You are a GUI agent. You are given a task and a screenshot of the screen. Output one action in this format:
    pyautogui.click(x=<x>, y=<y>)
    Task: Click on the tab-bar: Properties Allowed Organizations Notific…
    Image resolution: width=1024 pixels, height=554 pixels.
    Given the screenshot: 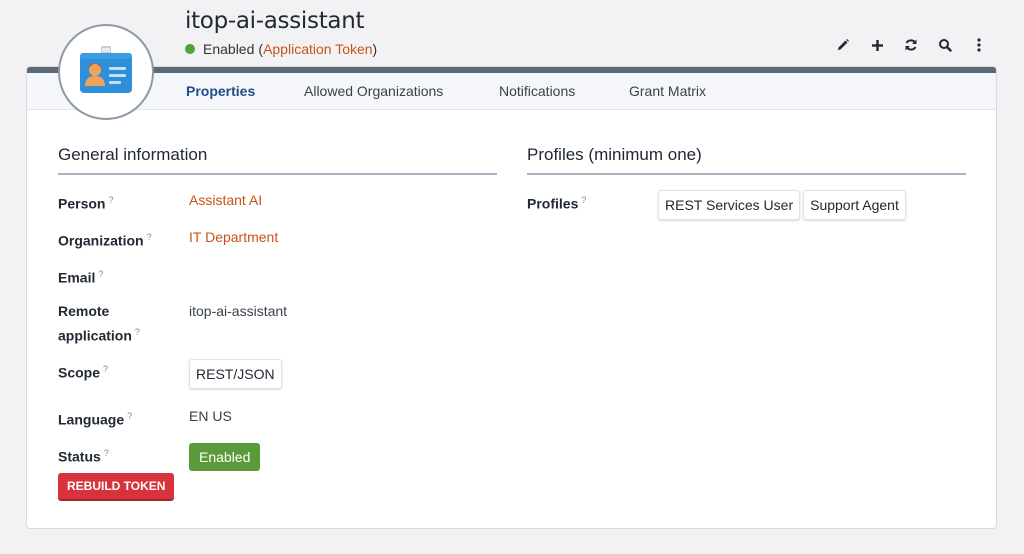 What is the action you would take?
    pyautogui.click(x=511, y=91)
    